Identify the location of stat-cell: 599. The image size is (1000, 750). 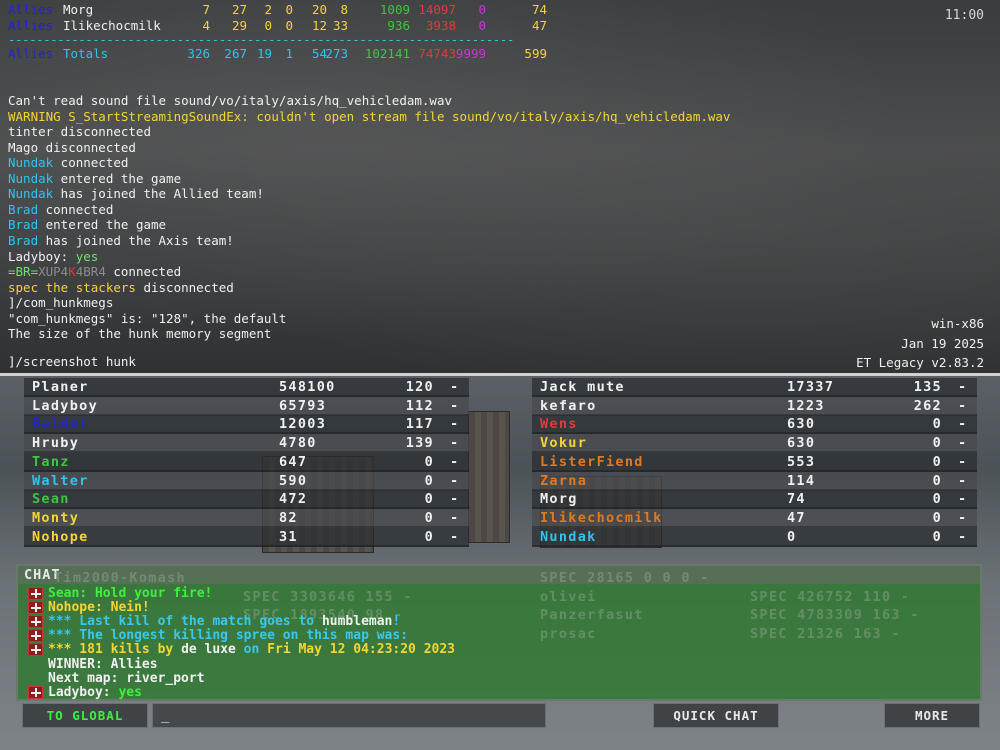
(535, 53).